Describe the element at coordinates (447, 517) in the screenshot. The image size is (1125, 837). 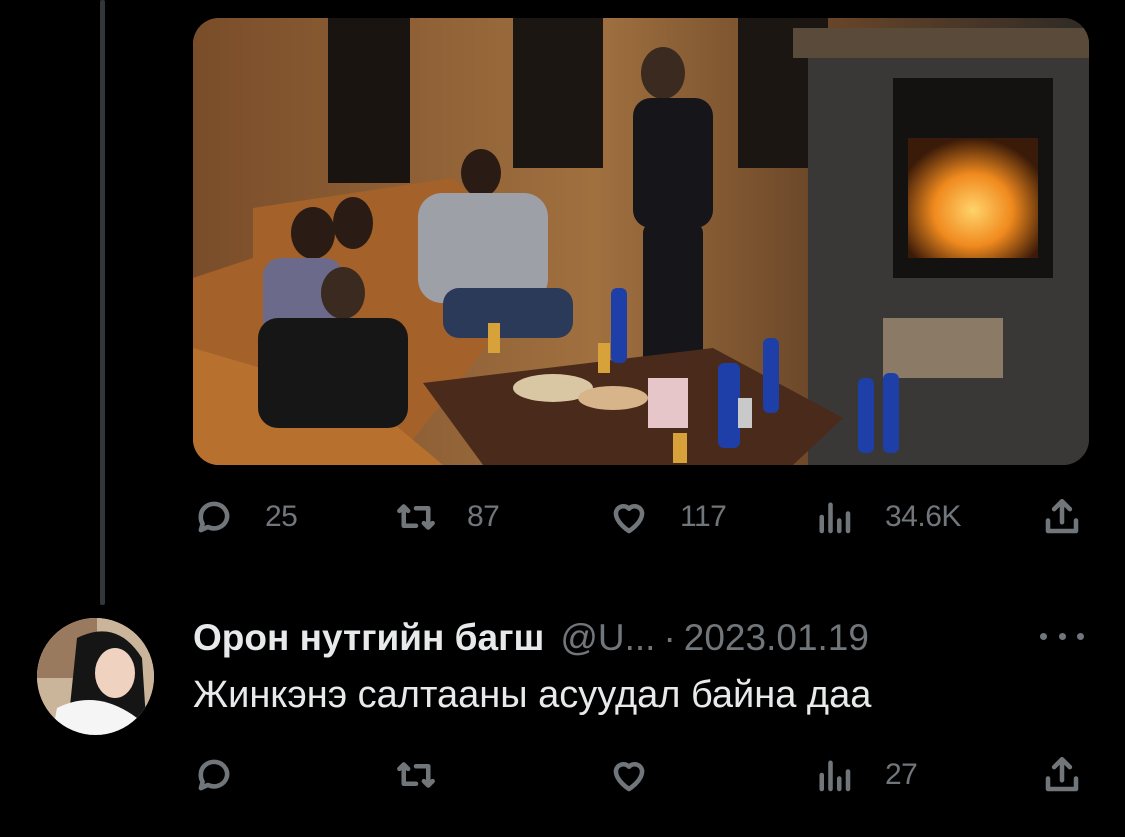
I see `retweet-button: 87` at that location.